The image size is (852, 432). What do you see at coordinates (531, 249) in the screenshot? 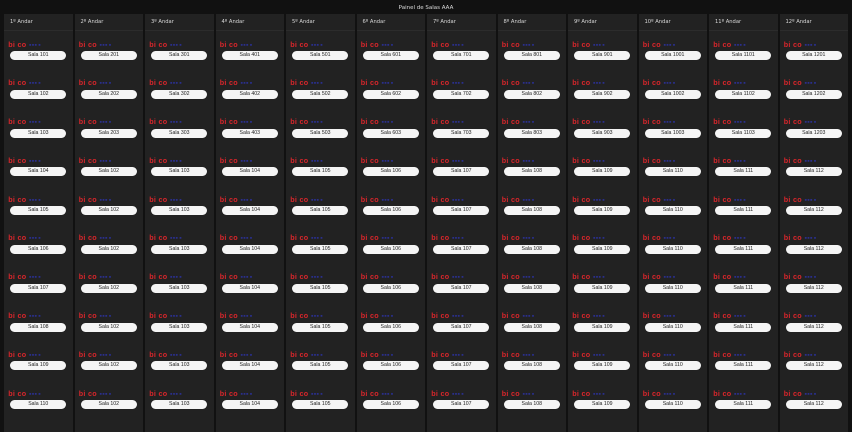
I see `room-button-f8-r6: Sala 108` at bounding box center [531, 249].